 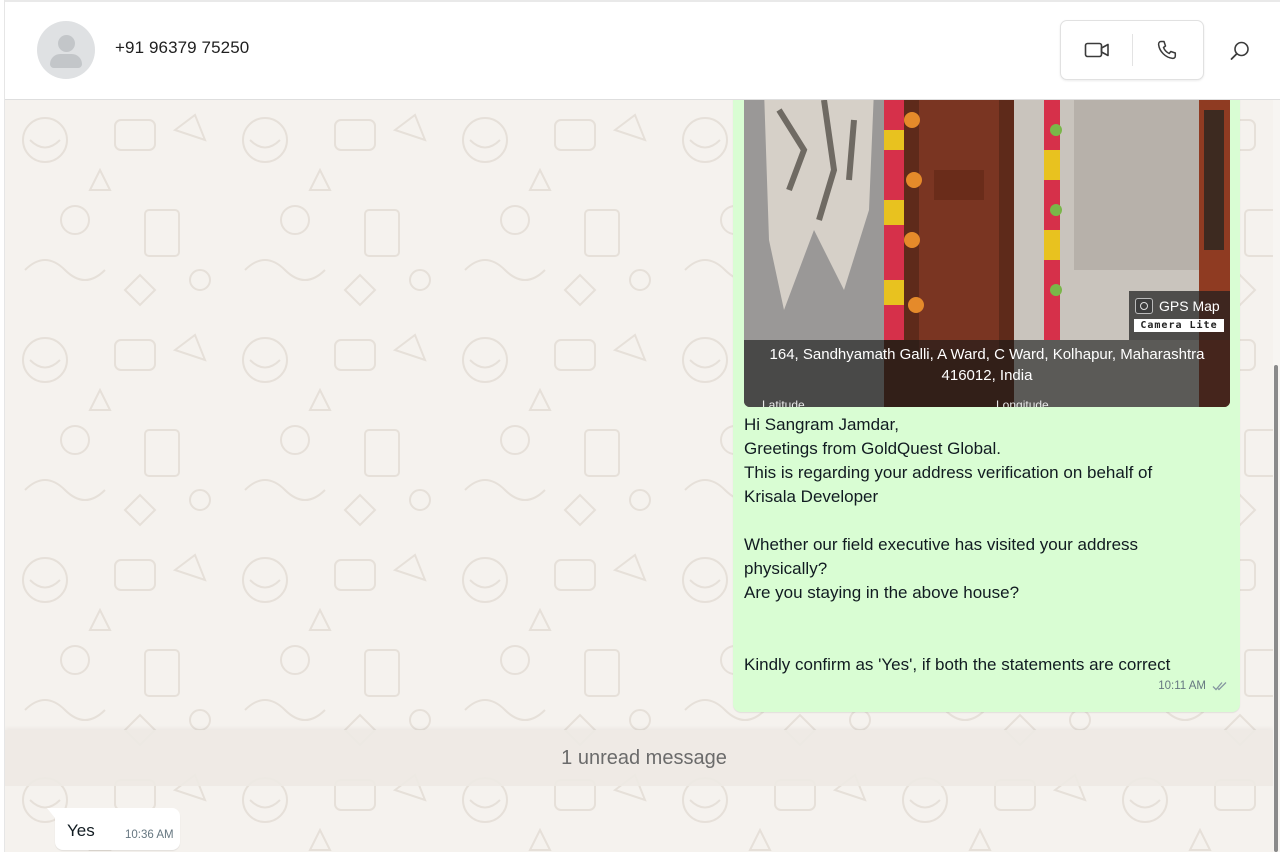 I want to click on call-buttons-divider, so click(x=1132, y=50).